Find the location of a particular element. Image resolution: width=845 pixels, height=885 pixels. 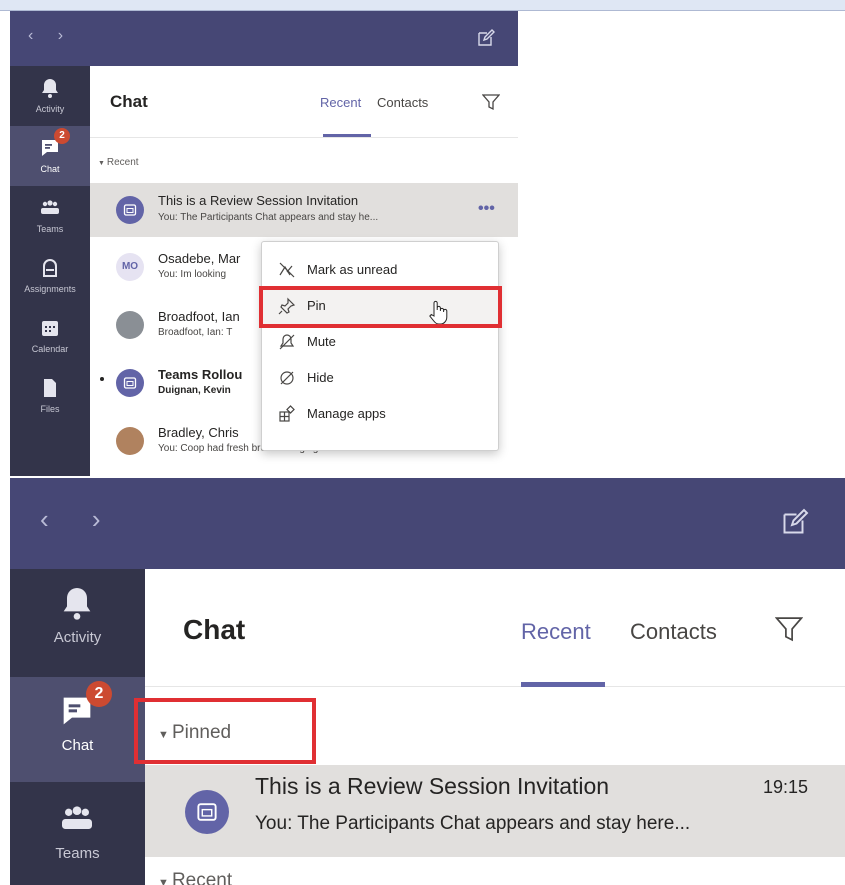

chat-time: 19:15 is located at coordinates (786, 787).